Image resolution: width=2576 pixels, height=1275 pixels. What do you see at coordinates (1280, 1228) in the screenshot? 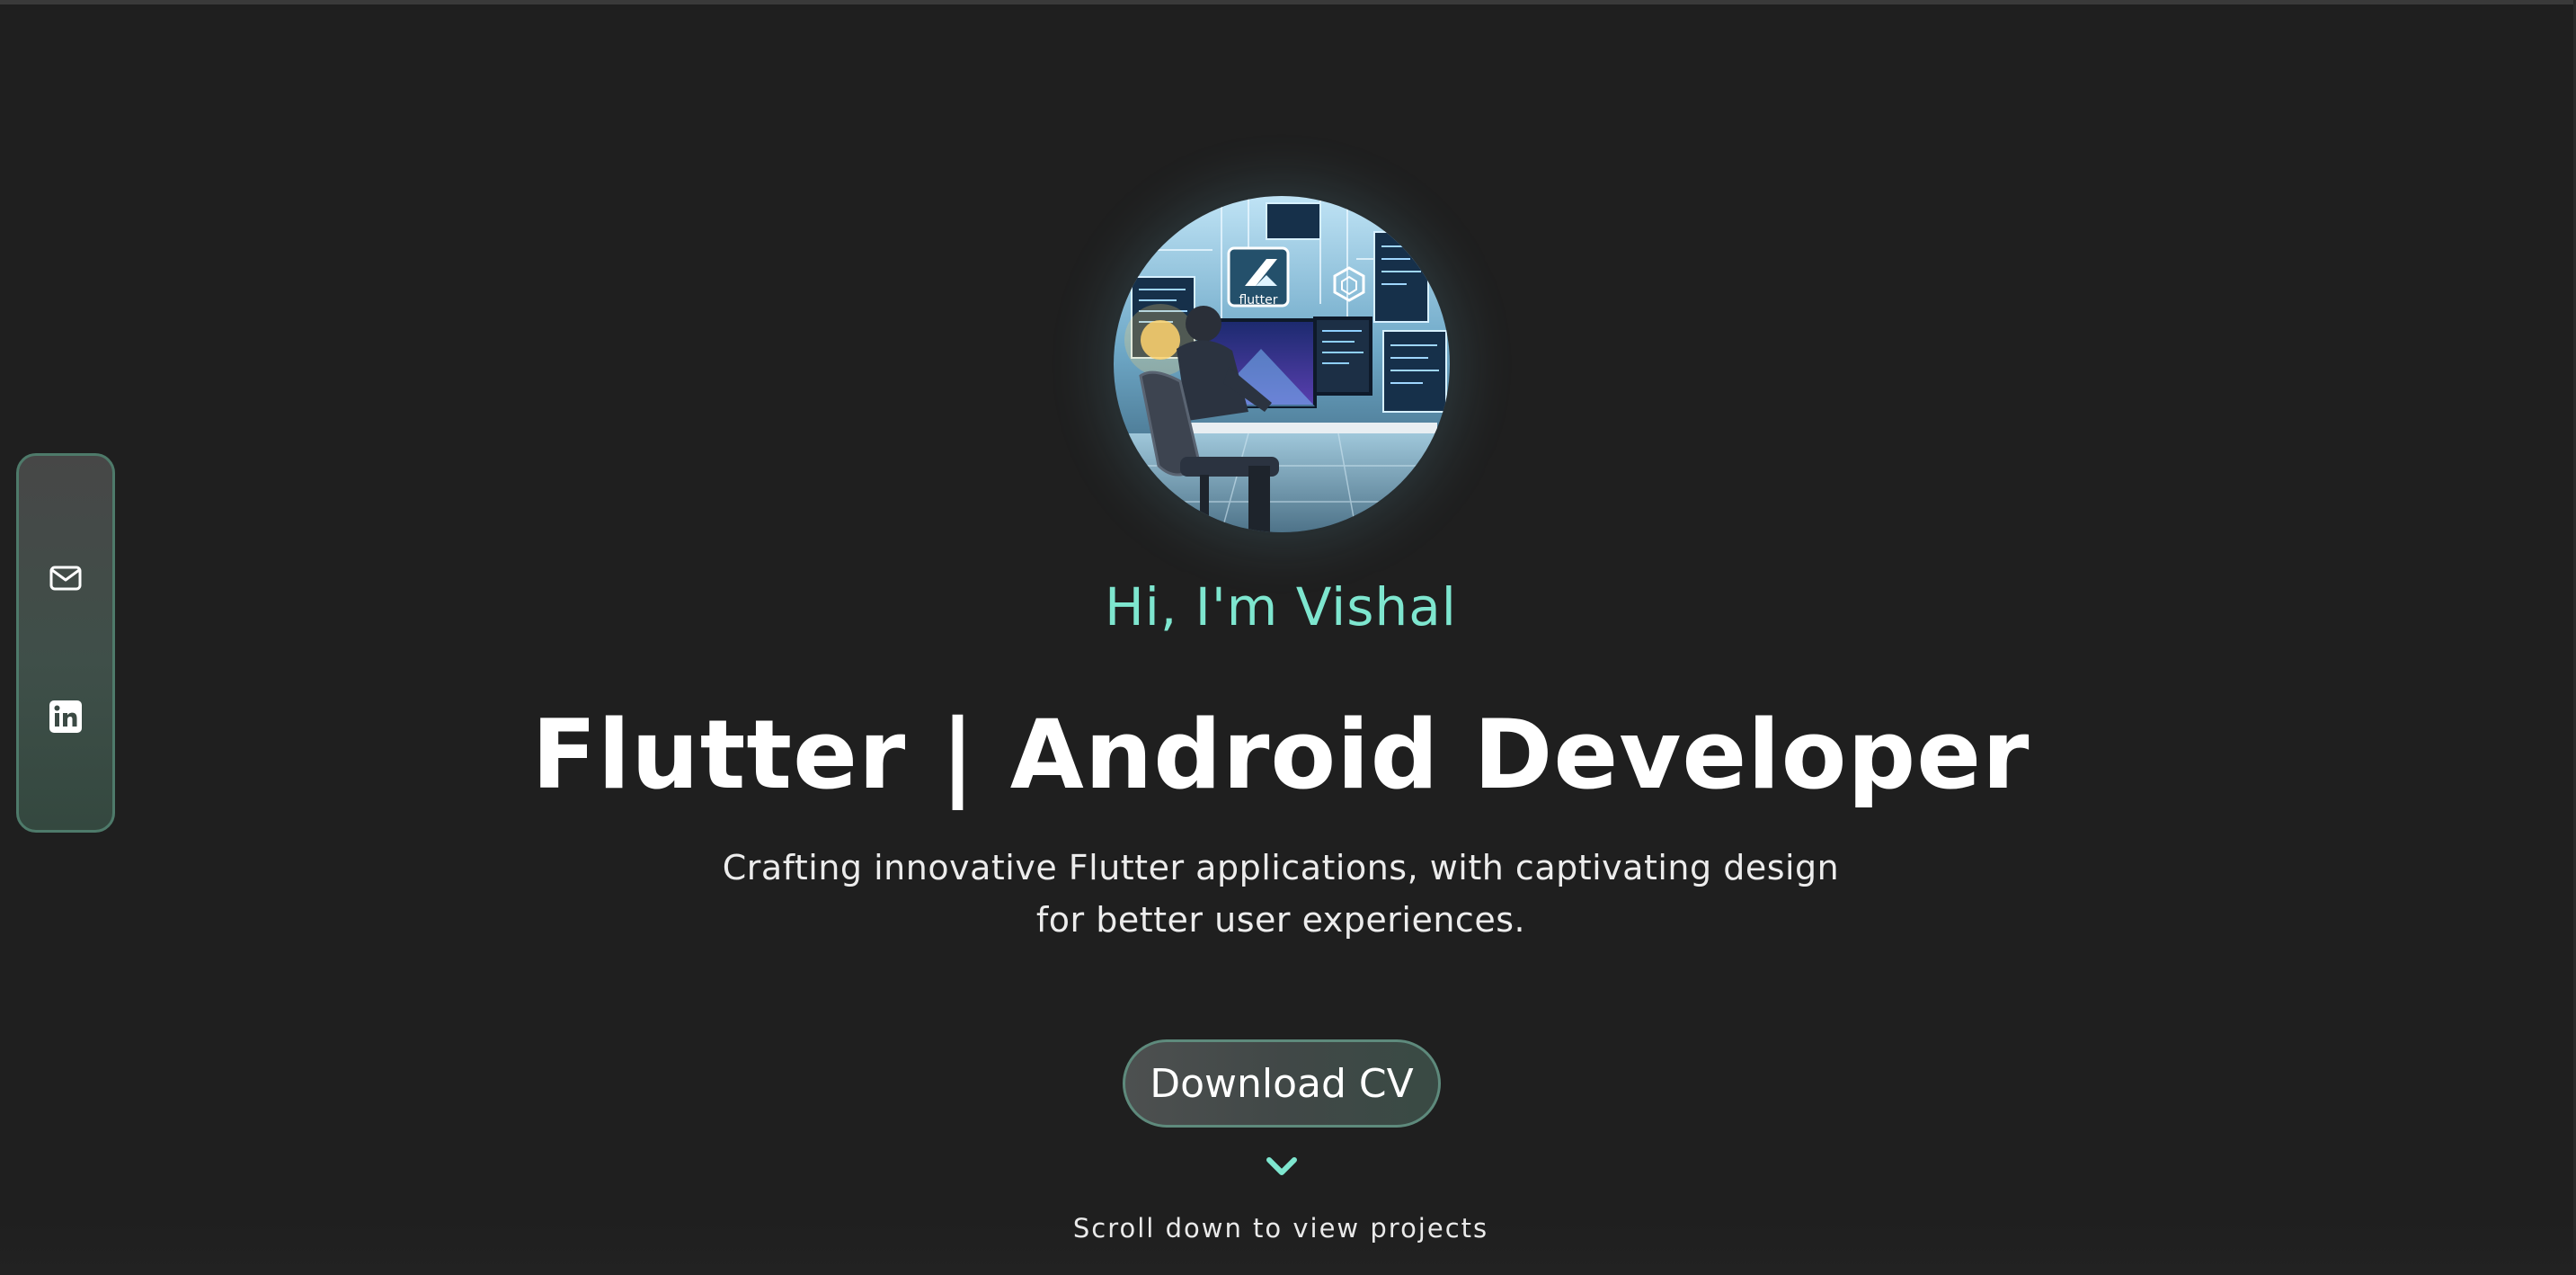
I see `scroll-hint-text: Scroll down to view projects` at bounding box center [1280, 1228].